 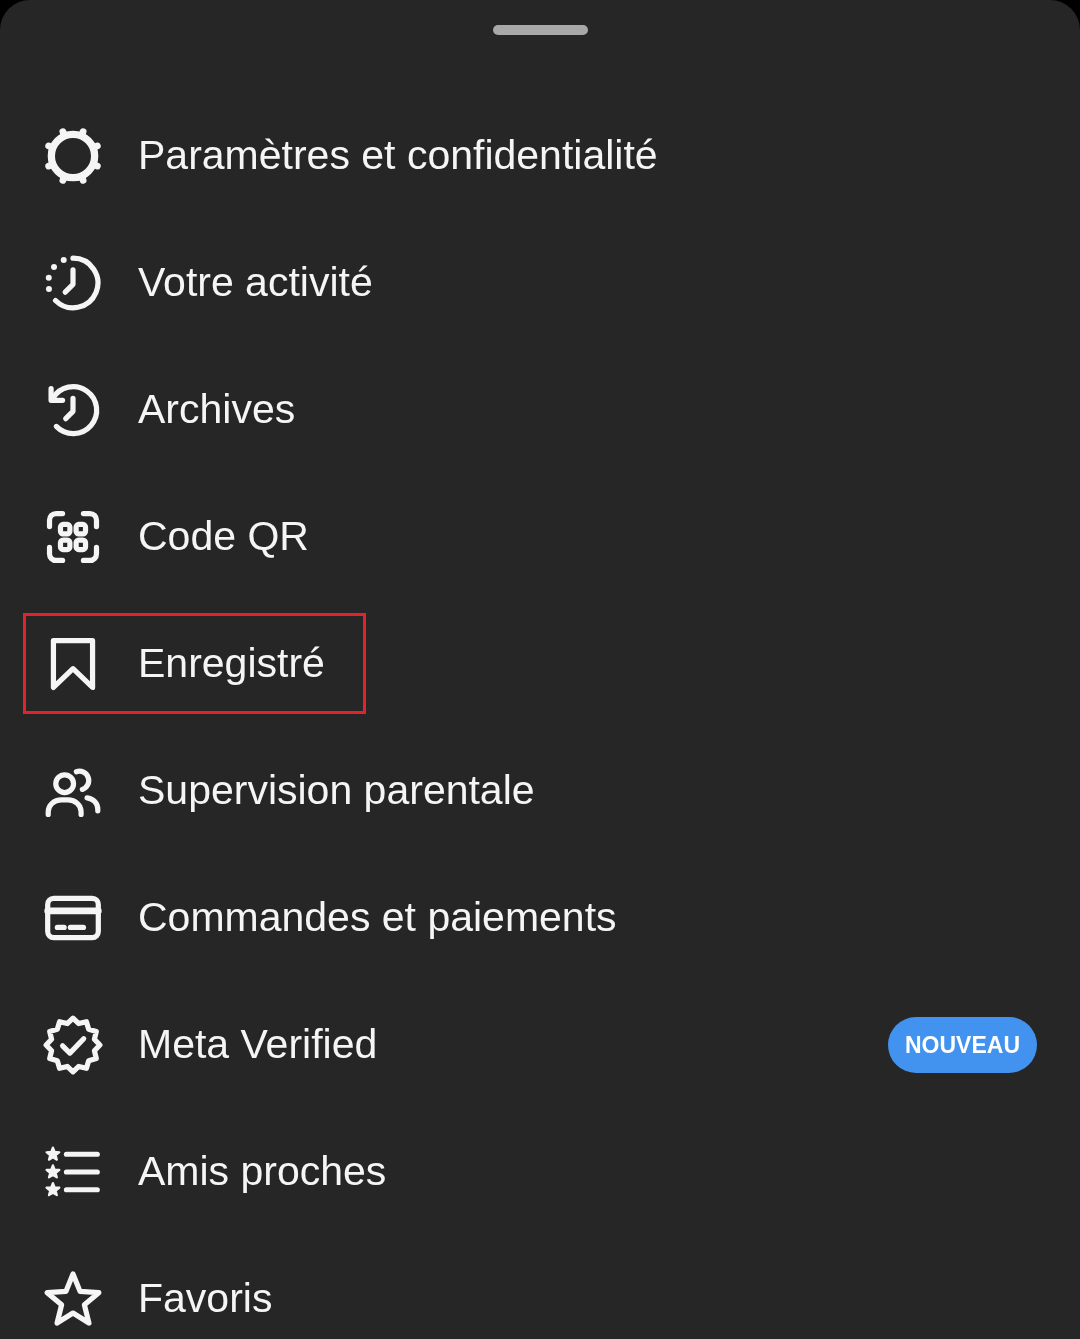 I want to click on menu-item: Supervision parentale, so click(x=299, y=790).